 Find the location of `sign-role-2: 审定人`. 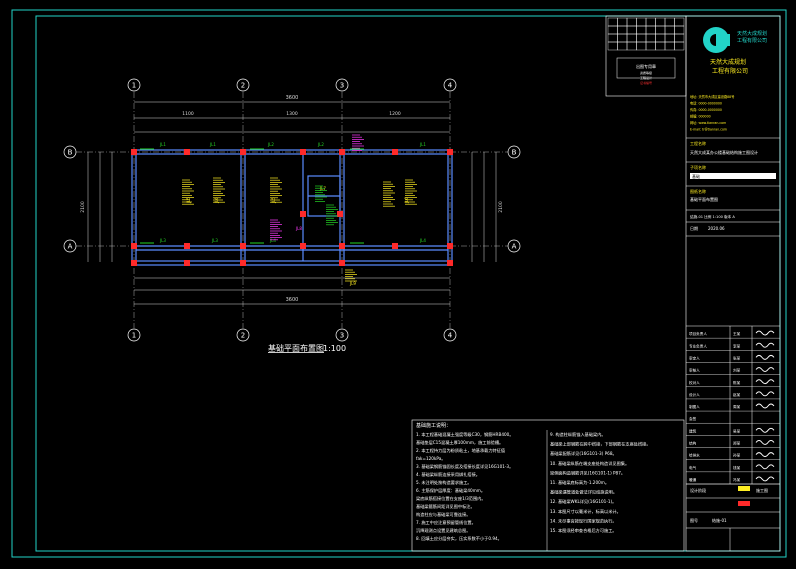

sign-role-2: 审定人 is located at coordinates (694, 357).